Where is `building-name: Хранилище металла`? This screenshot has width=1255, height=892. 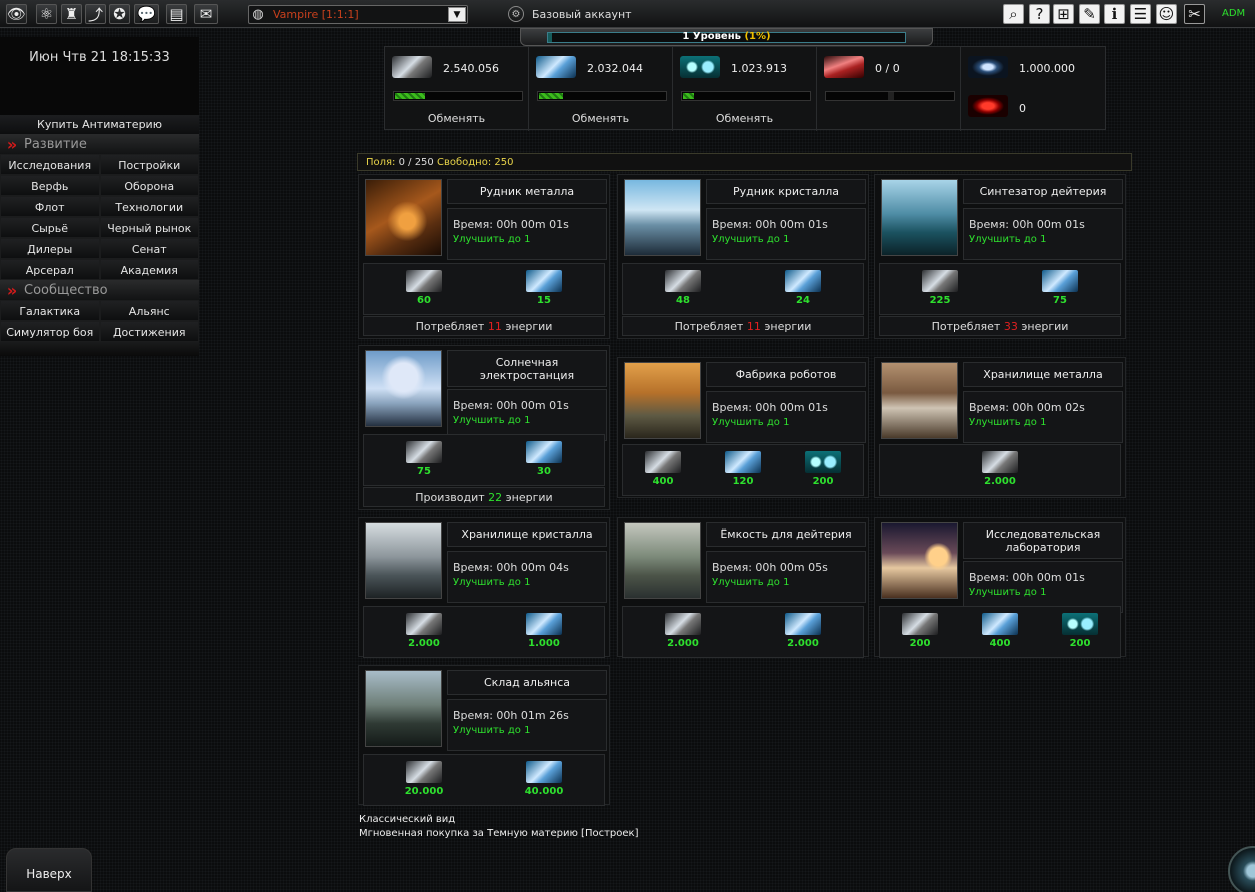
building-name: Хранилище металла is located at coordinates (1043, 374).